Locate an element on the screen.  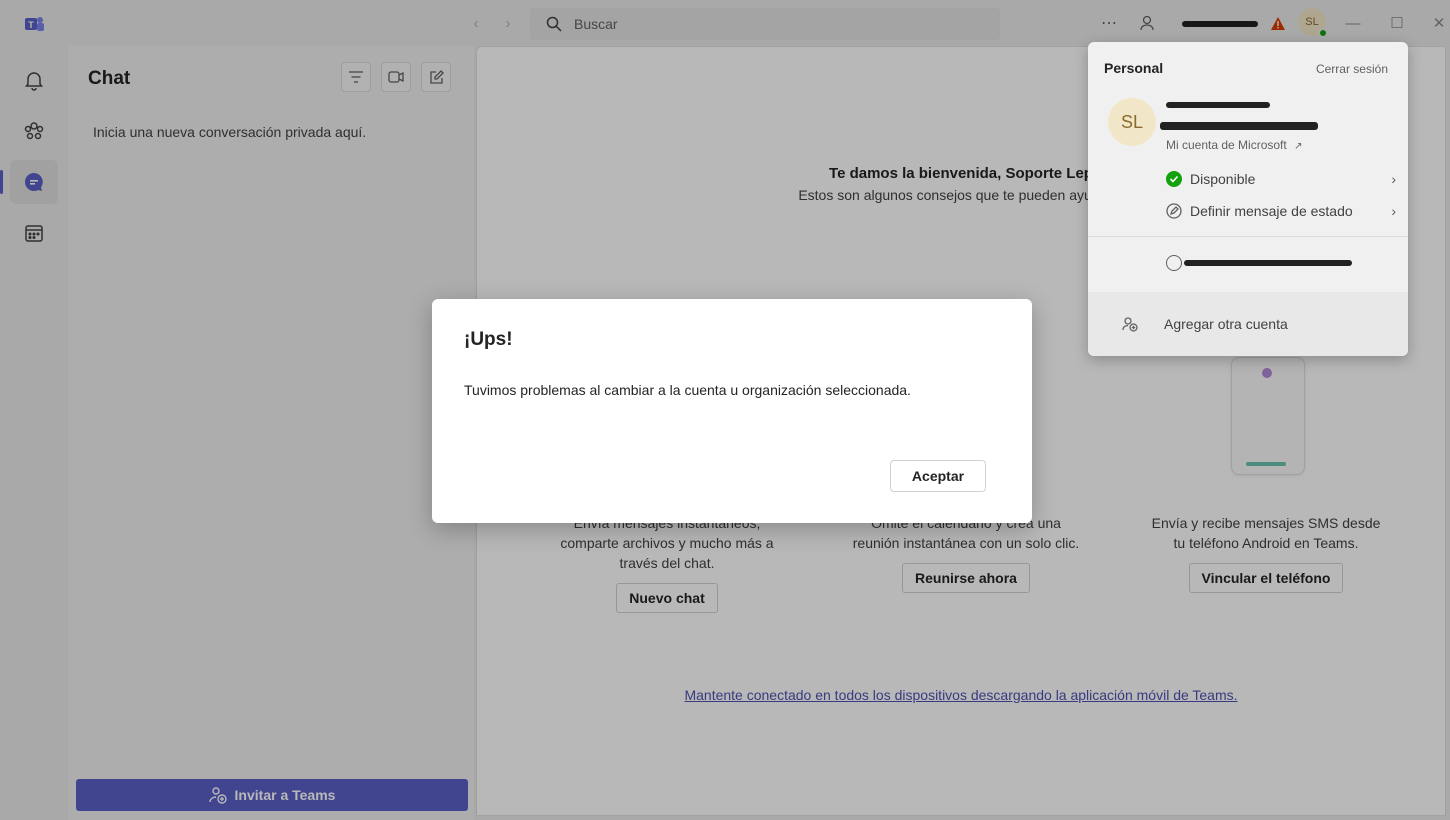
redacted-account-name is located at coordinates (1218, 105).